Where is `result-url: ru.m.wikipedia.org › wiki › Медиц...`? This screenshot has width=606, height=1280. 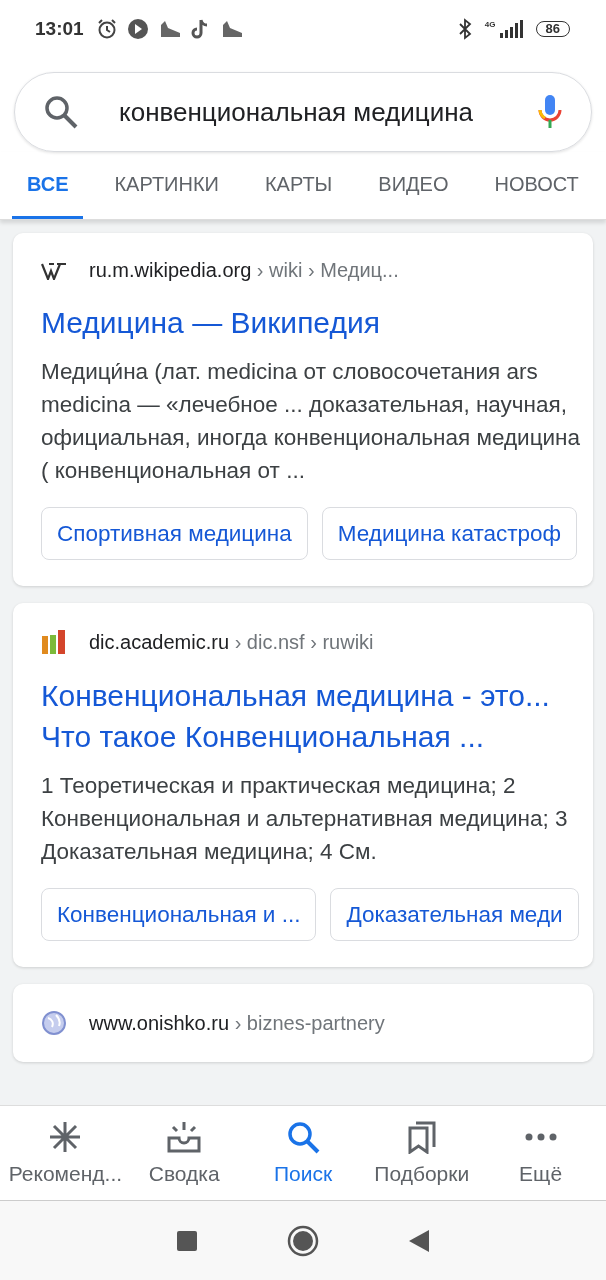 result-url: ru.m.wikipedia.org › wiki › Медиц... is located at coordinates (244, 270).